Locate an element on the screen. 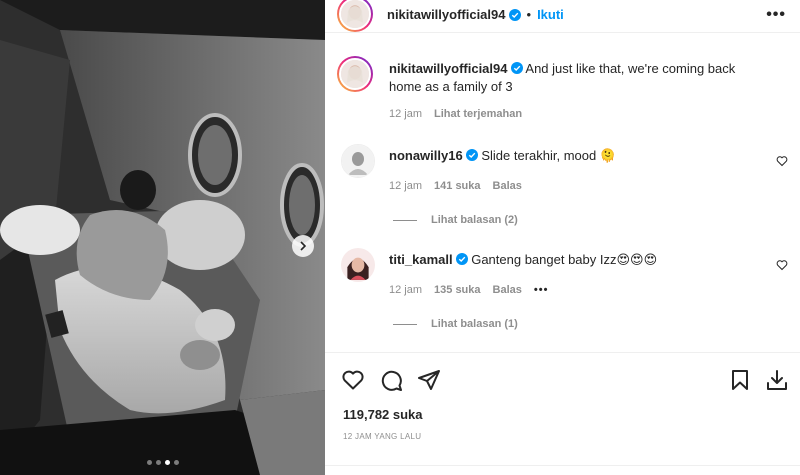 The height and width of the screenshot is (475, 800). commenter-username: titi_kamall is located at coordinates (421, 259).